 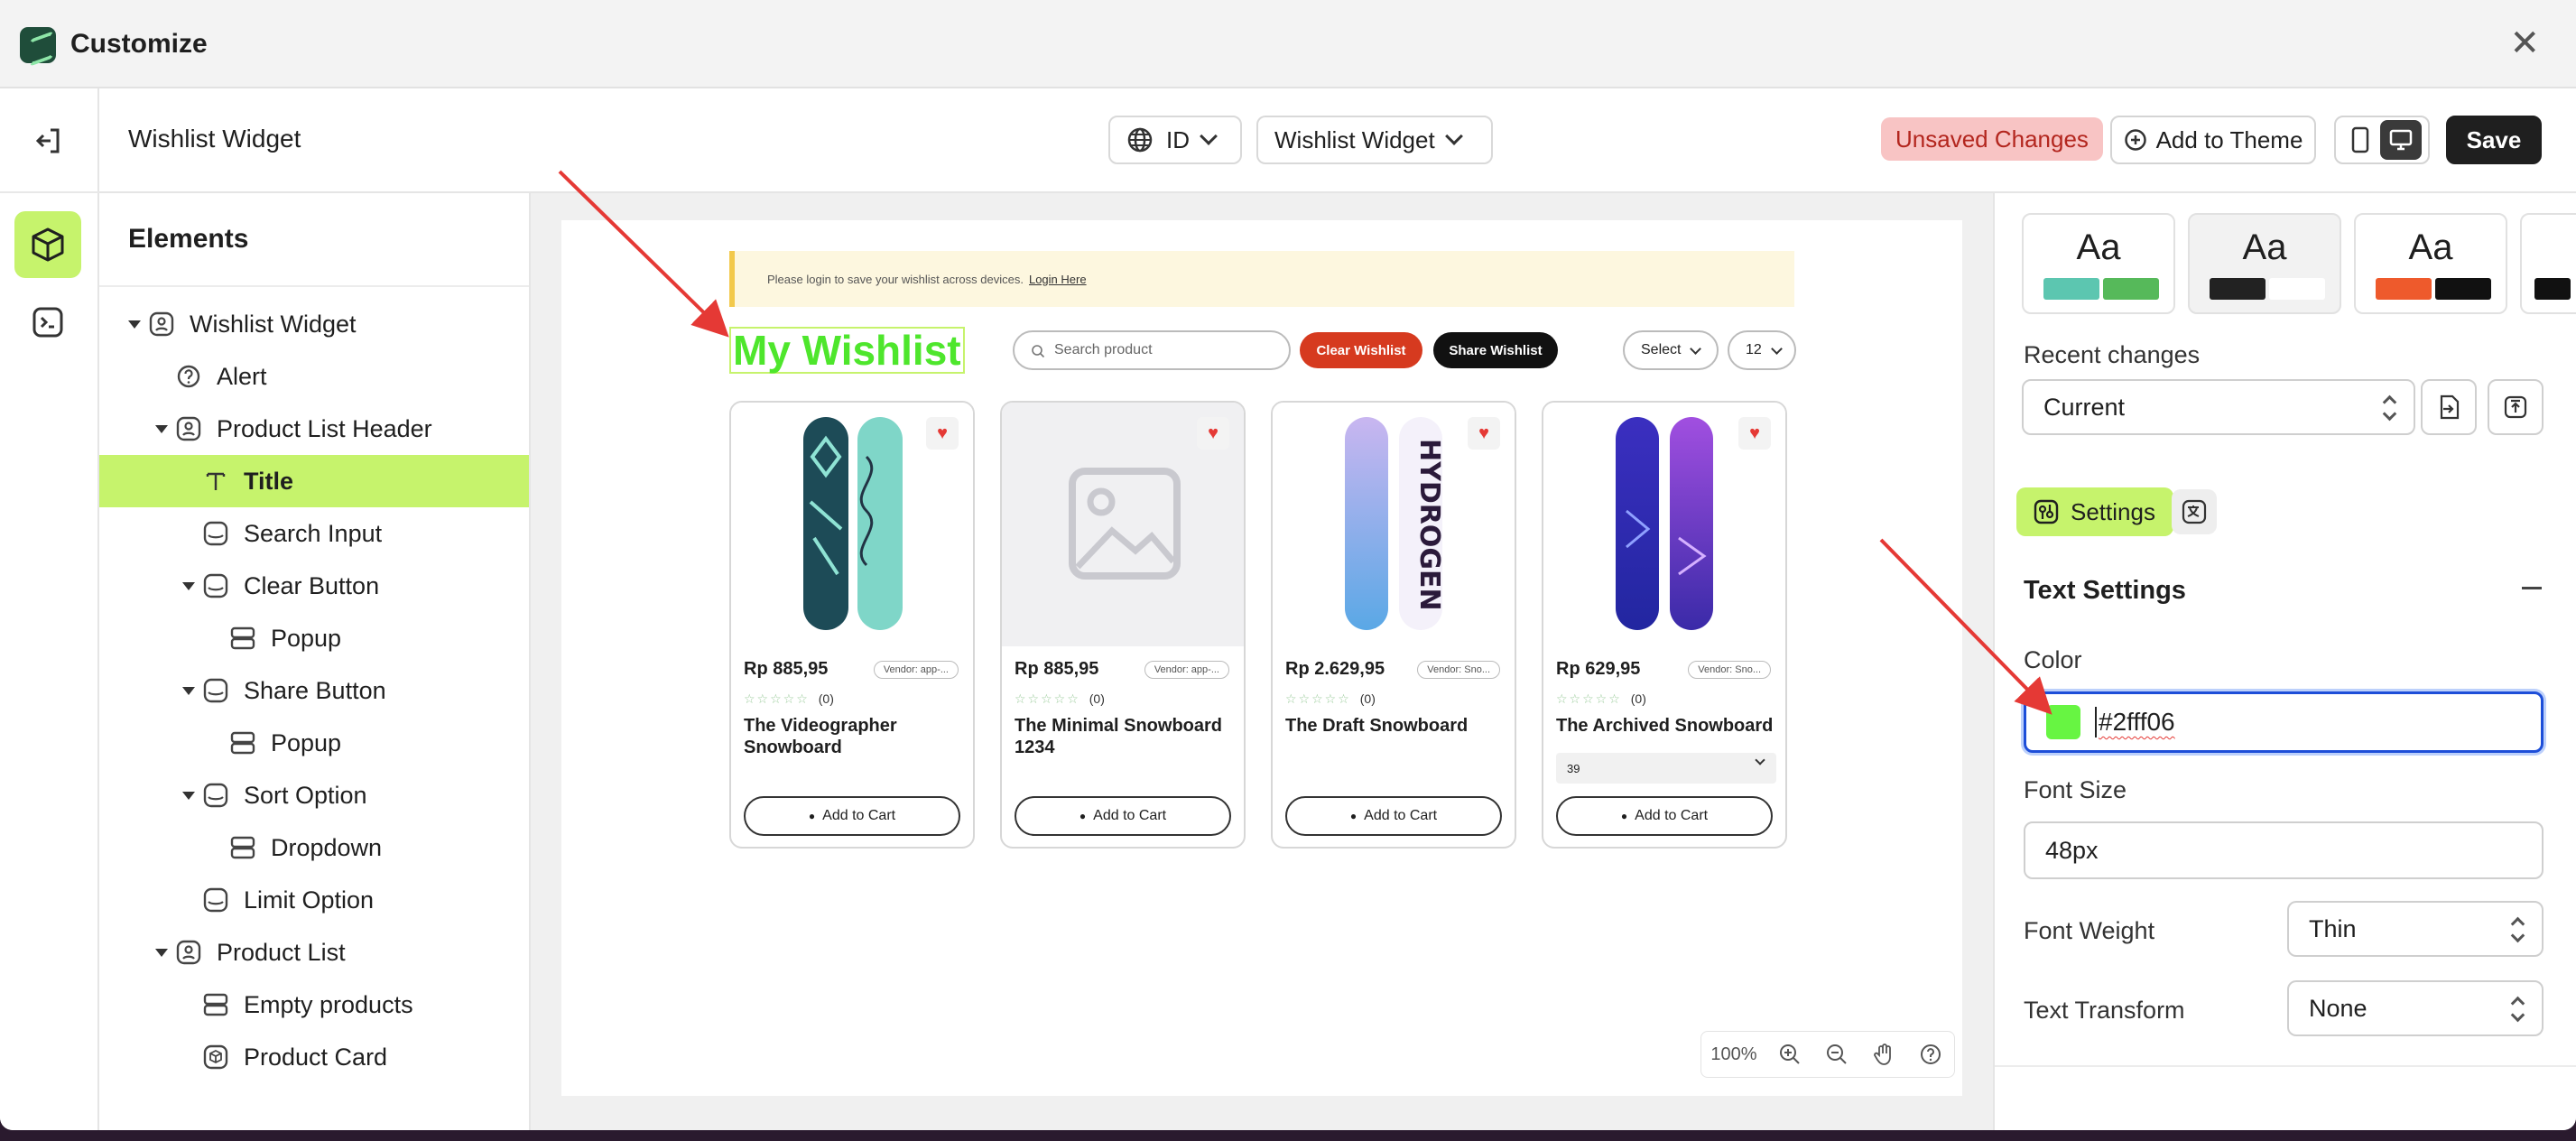 I want to click on add-to-theme-label: Add to Theme, so click(x=2229, y=139).